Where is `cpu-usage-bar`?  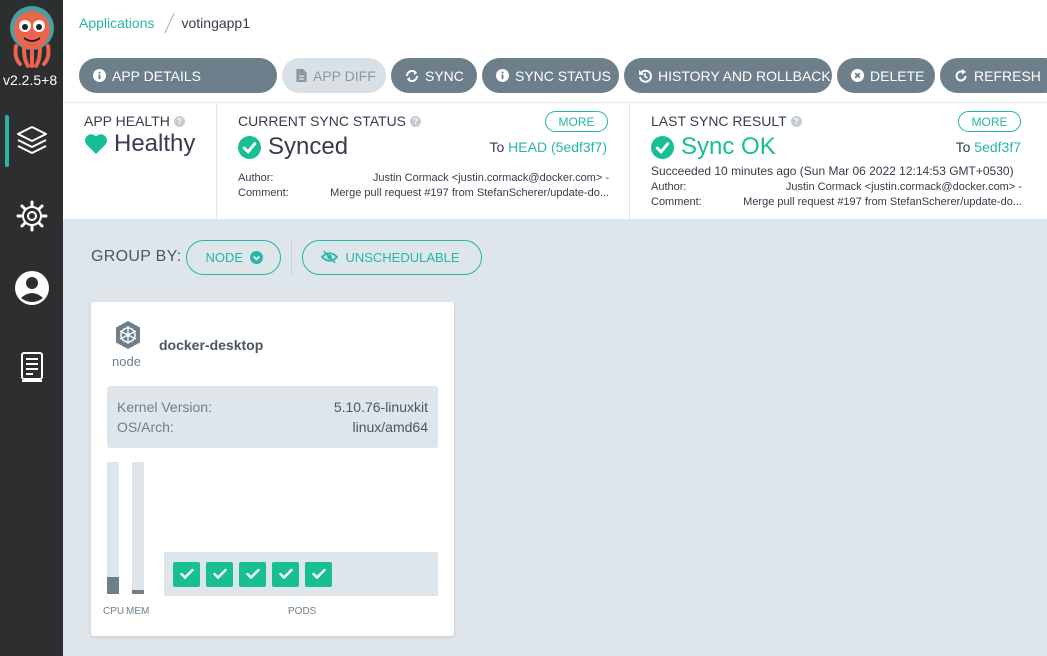
cpu-usage-bar is located at coordinates (113, 528).